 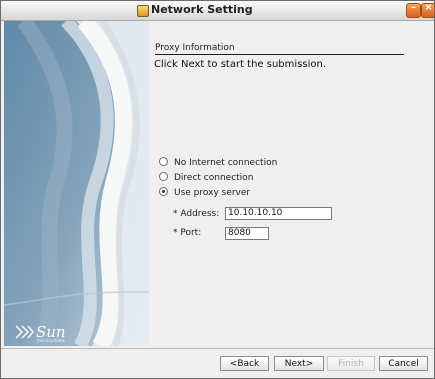 I want to click on option-direct-connection-label: Direct connection, so click(x=214, y=178).